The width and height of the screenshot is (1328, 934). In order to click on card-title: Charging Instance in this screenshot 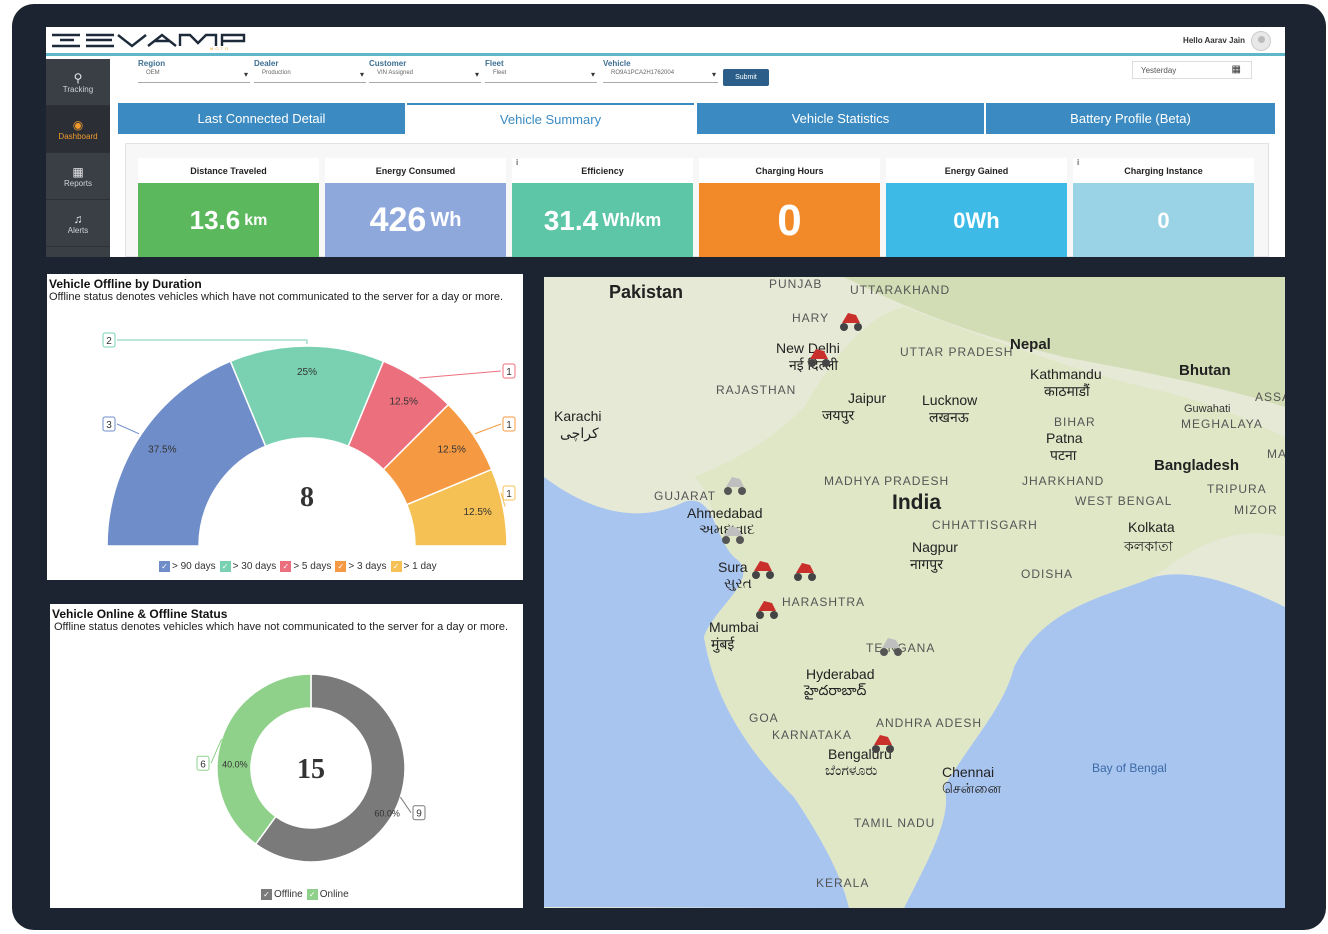, I will do `click(1163, 170)`.